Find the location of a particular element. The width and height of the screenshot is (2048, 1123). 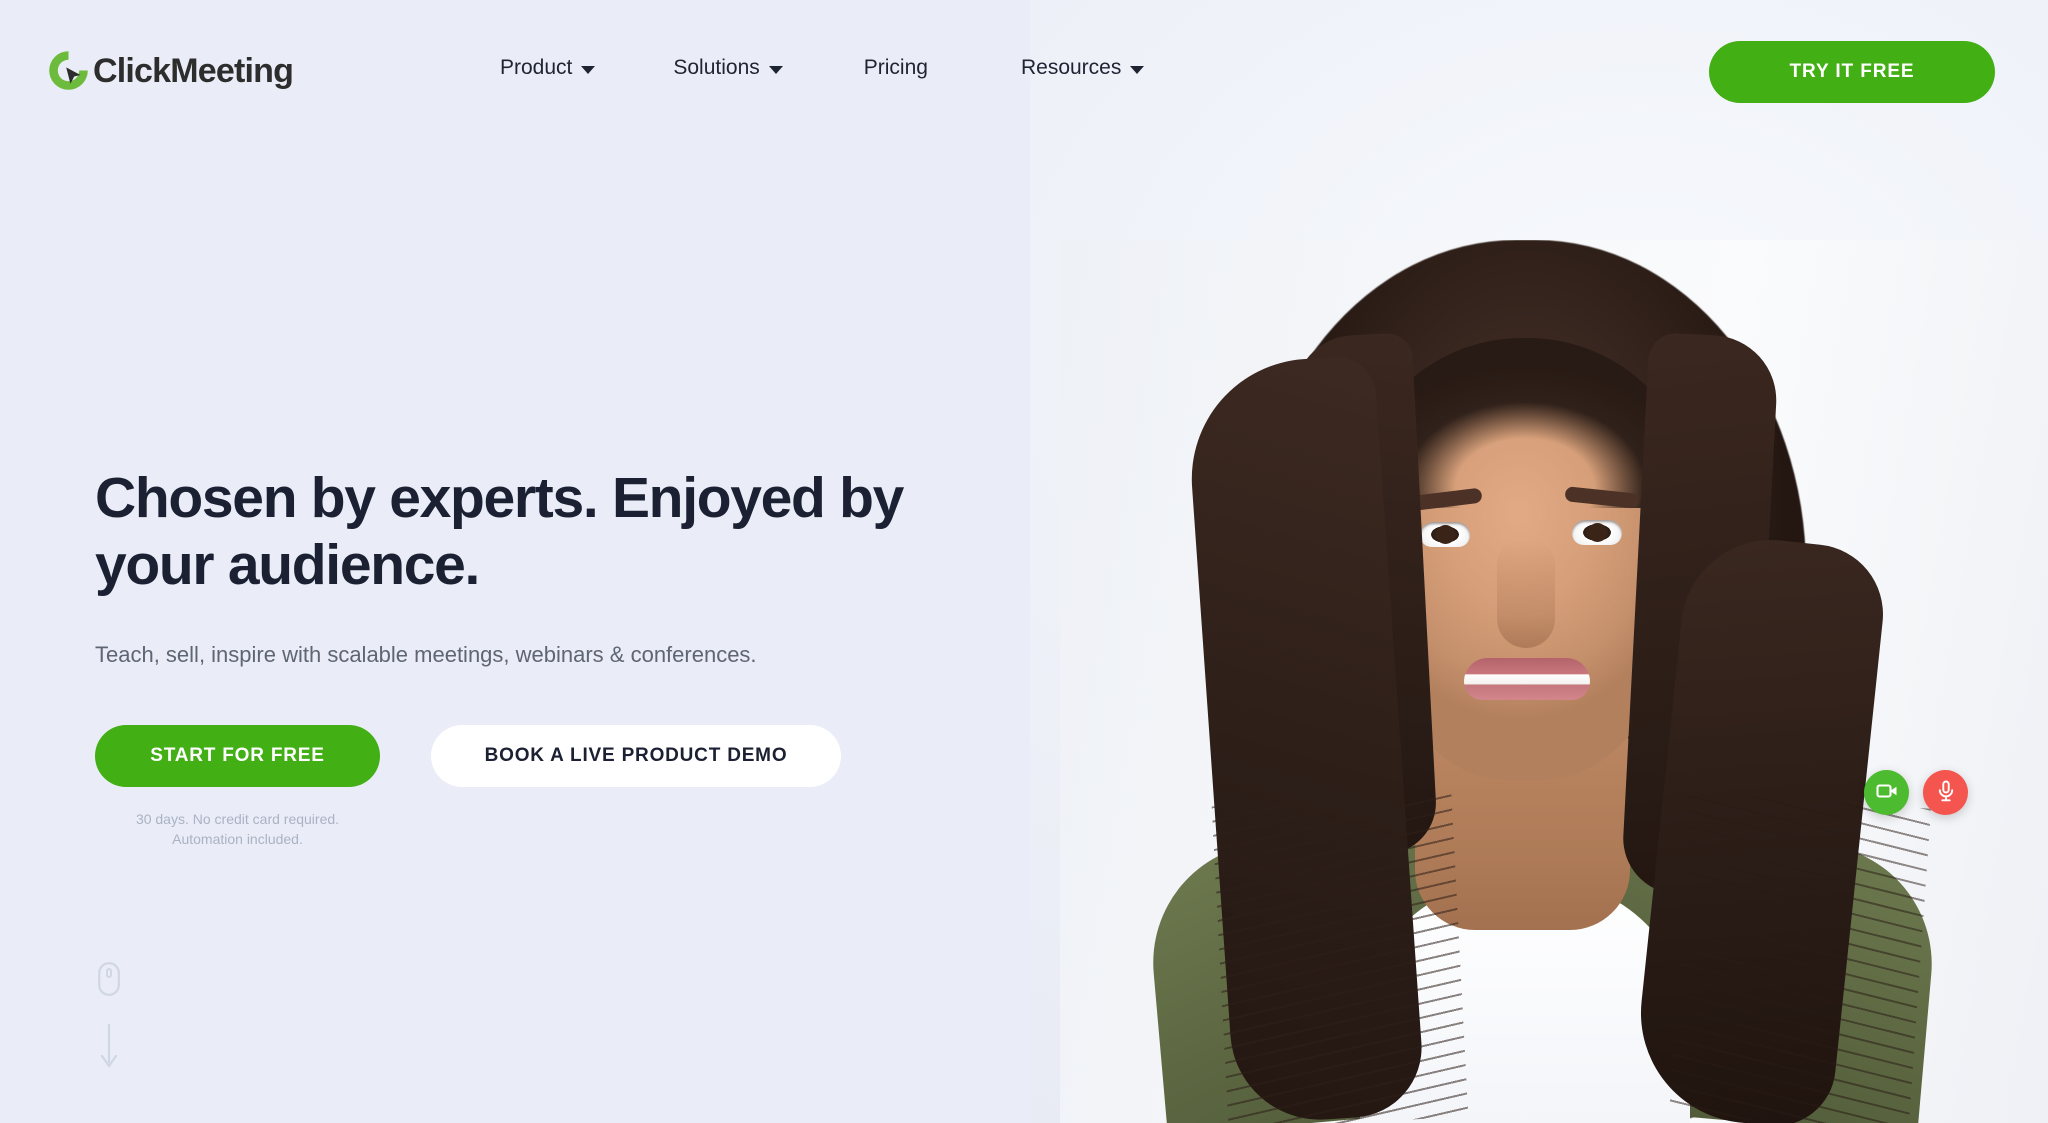

brand-logo: ClickMeeting is located at coordinates (170, 70).